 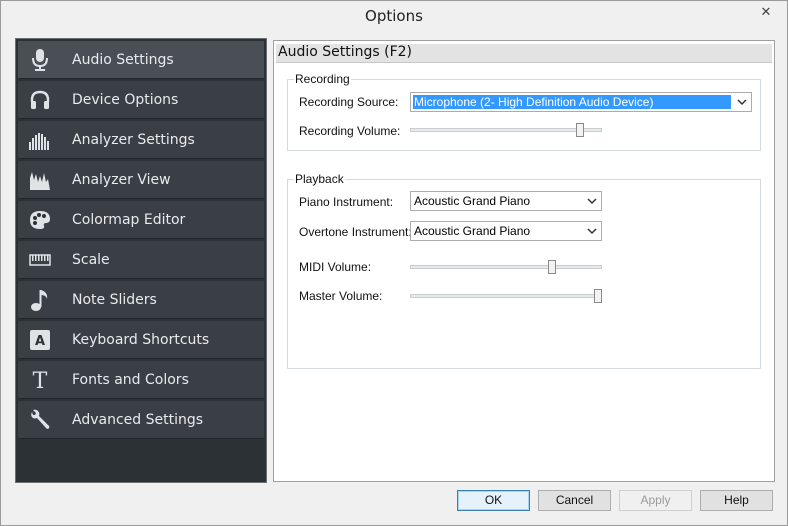 What do you see at coordinates (346, 202) in the screenshot?
I see `piano-instrument-label: Piano Instrument:` at bounding box center [346, 202].